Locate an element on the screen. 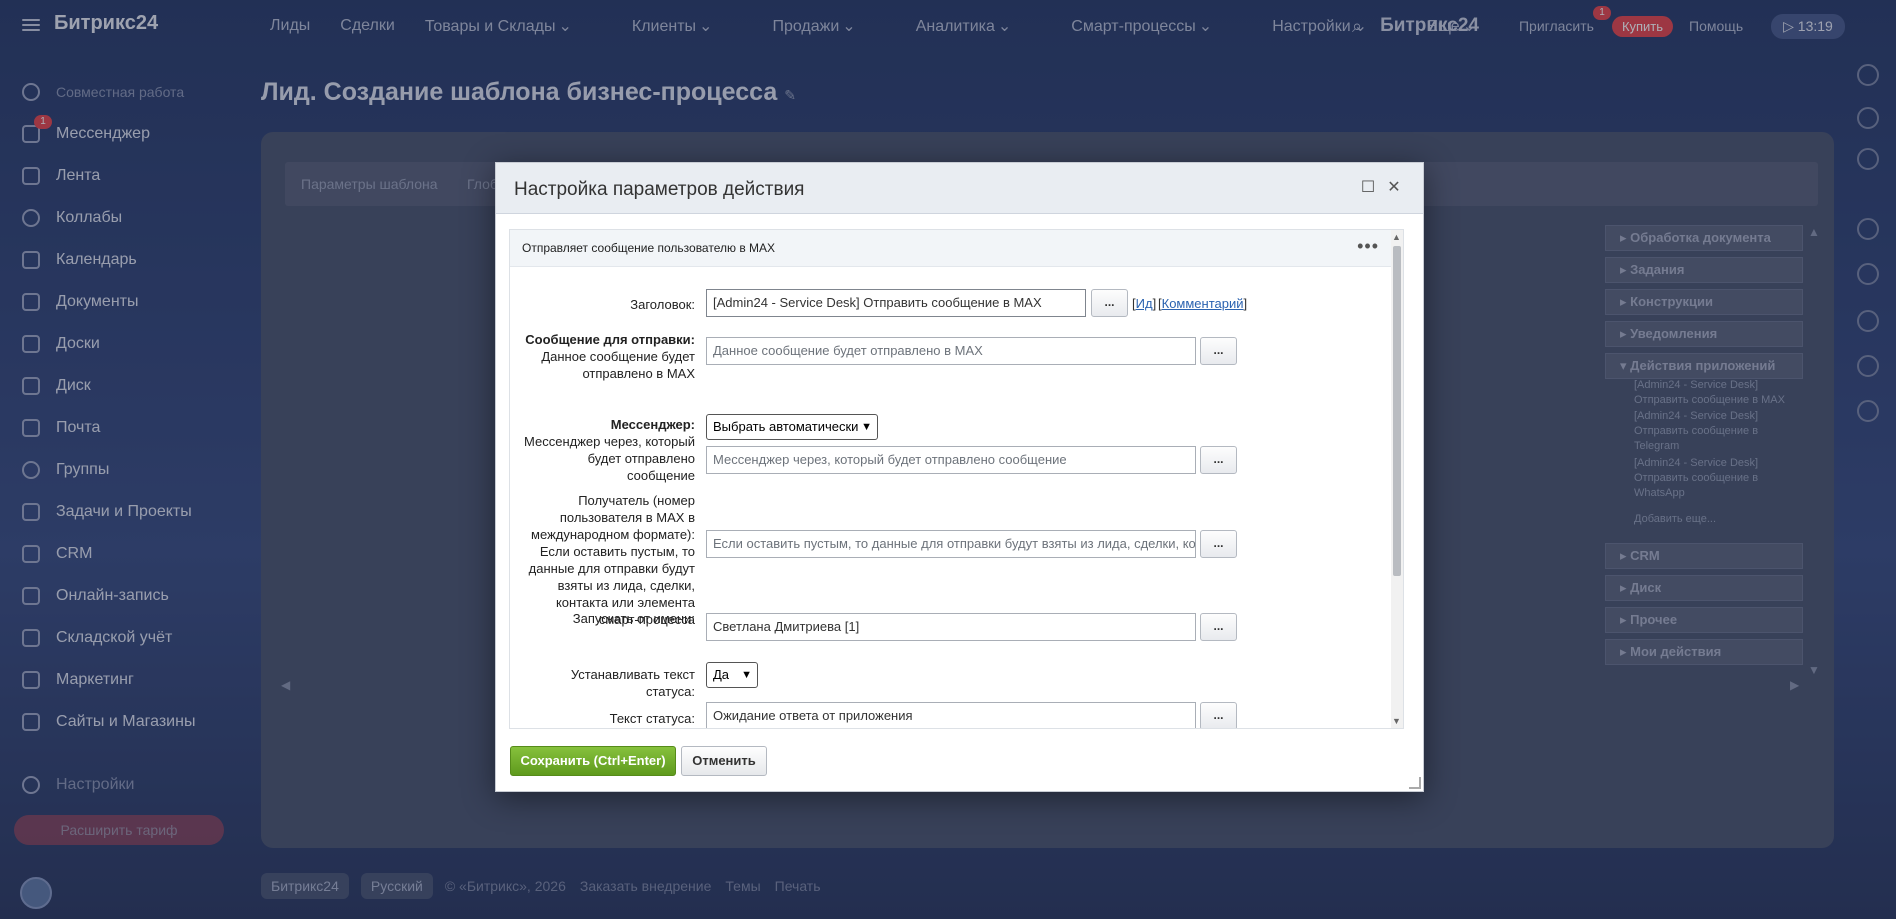 The image size is (1896, 919). header-label: Заголовок: is located at coordinates (662, 304).